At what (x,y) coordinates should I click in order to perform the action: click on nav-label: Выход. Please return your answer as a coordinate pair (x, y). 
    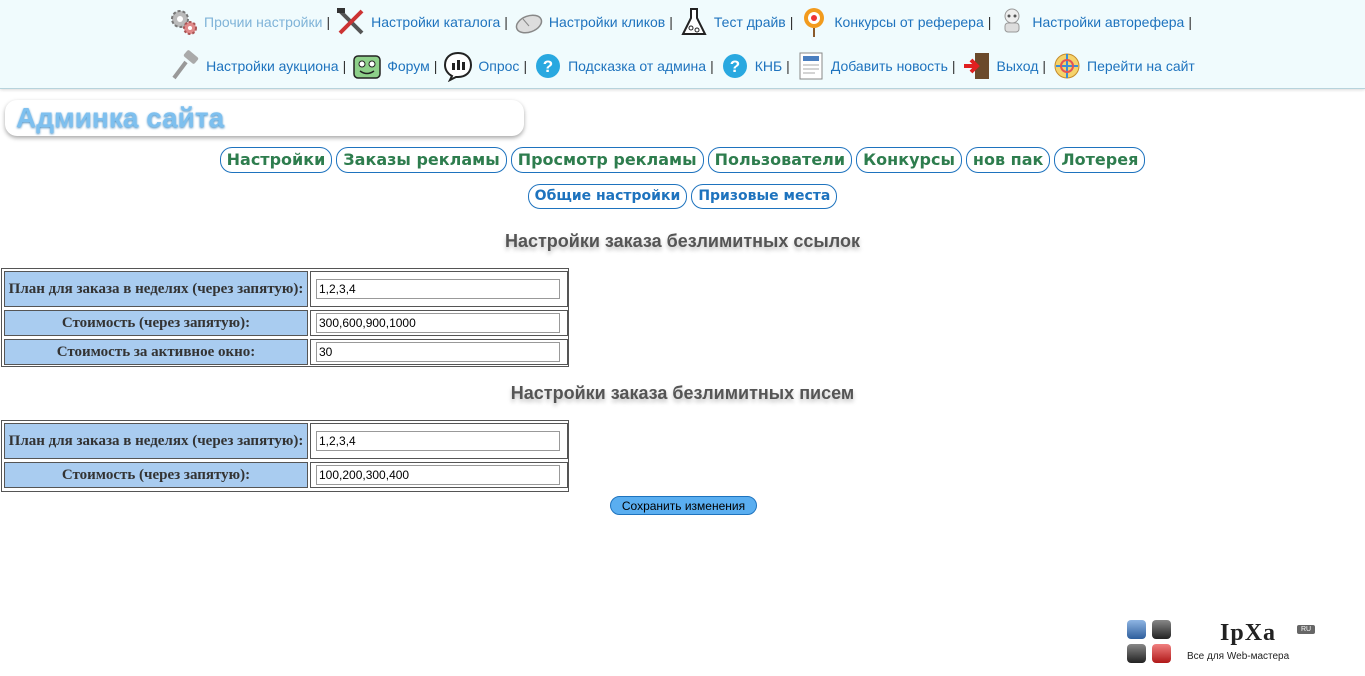
    Looking at the image, I should click on (1017, 66).